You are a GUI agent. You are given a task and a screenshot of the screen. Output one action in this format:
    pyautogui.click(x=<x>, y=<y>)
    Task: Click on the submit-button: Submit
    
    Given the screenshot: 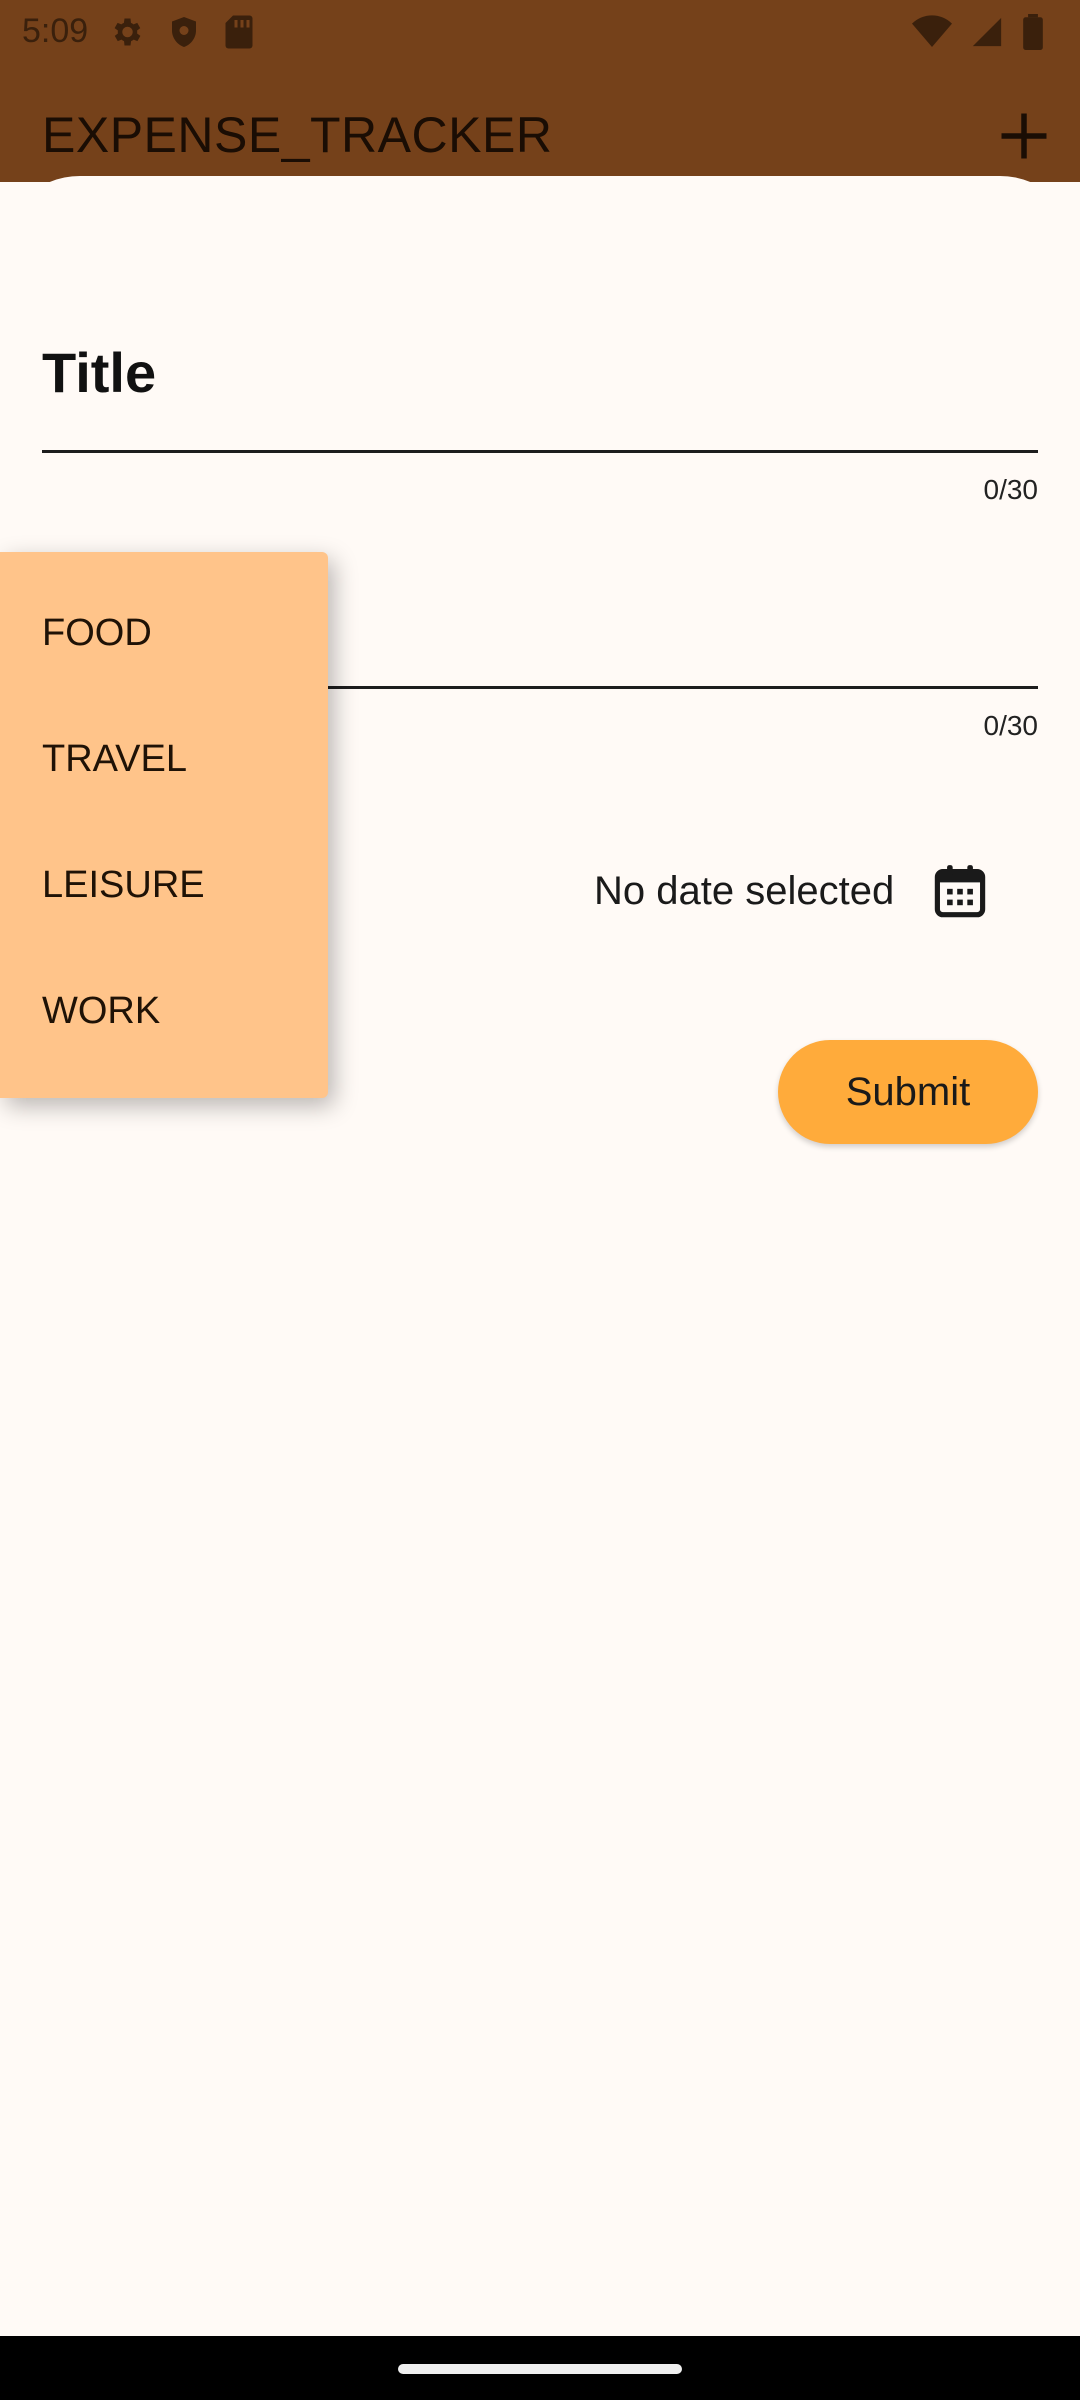 What is the action you would take?
    pyautogui.click(x=908, y=1092)
    